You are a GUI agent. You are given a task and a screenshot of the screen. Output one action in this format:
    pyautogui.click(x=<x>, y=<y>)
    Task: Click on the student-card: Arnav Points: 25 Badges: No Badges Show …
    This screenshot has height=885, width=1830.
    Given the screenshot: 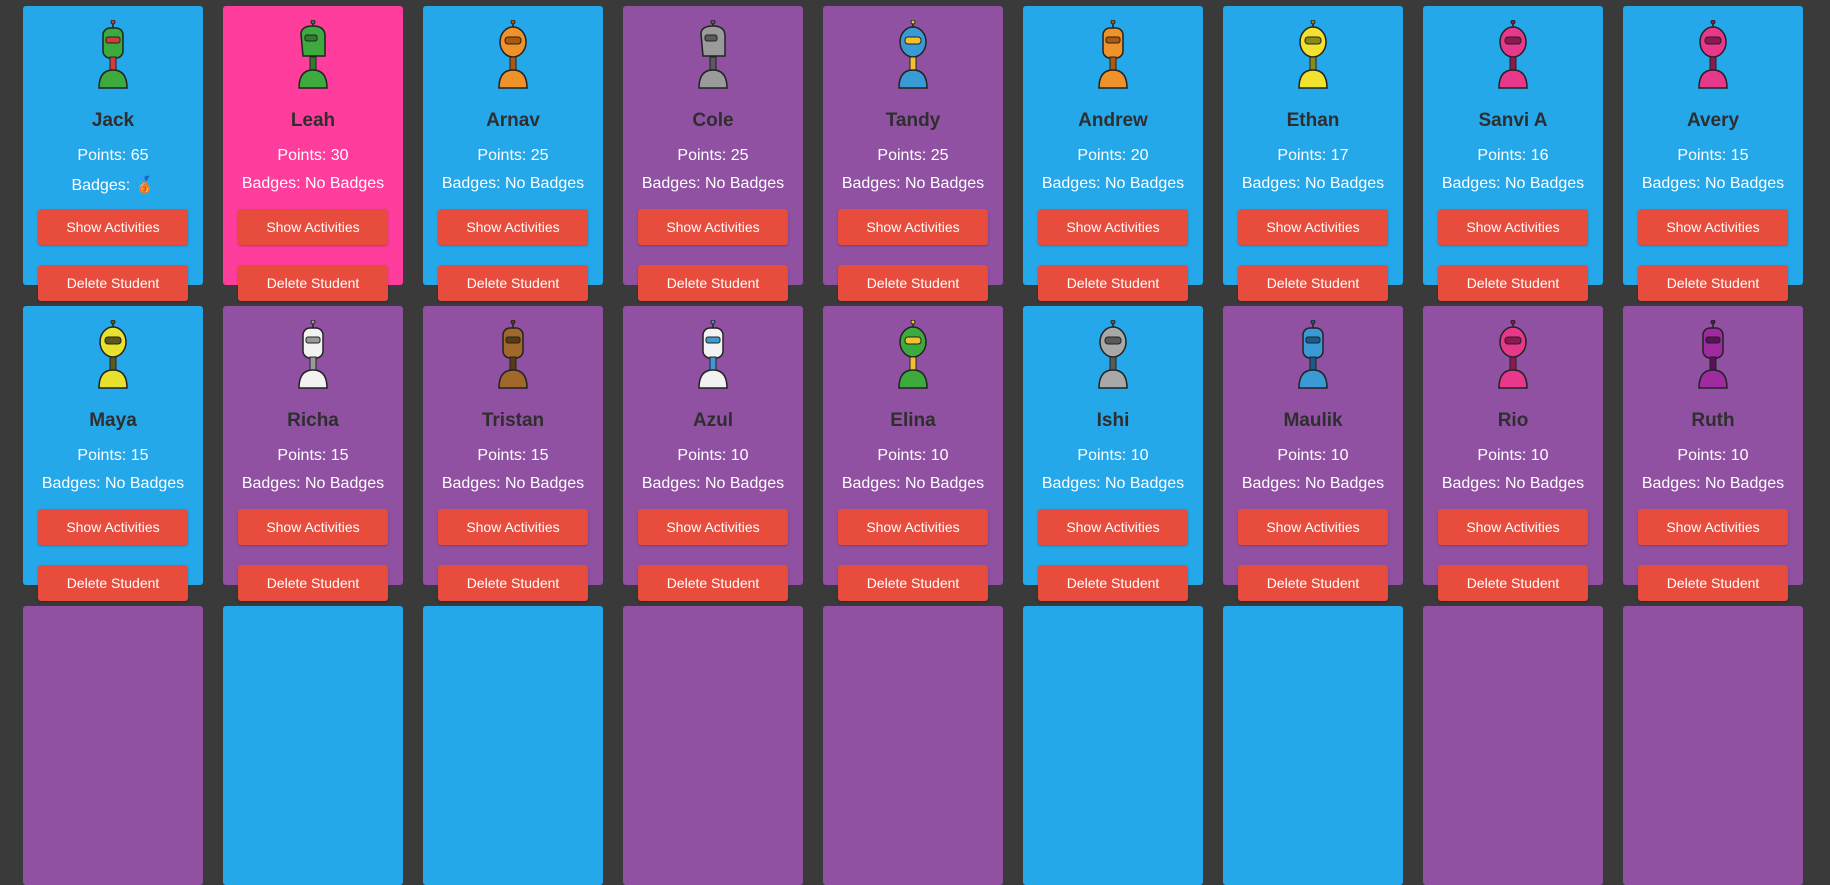 What is the action you would take?
    pyautogui.click(x=513, y=153)
    